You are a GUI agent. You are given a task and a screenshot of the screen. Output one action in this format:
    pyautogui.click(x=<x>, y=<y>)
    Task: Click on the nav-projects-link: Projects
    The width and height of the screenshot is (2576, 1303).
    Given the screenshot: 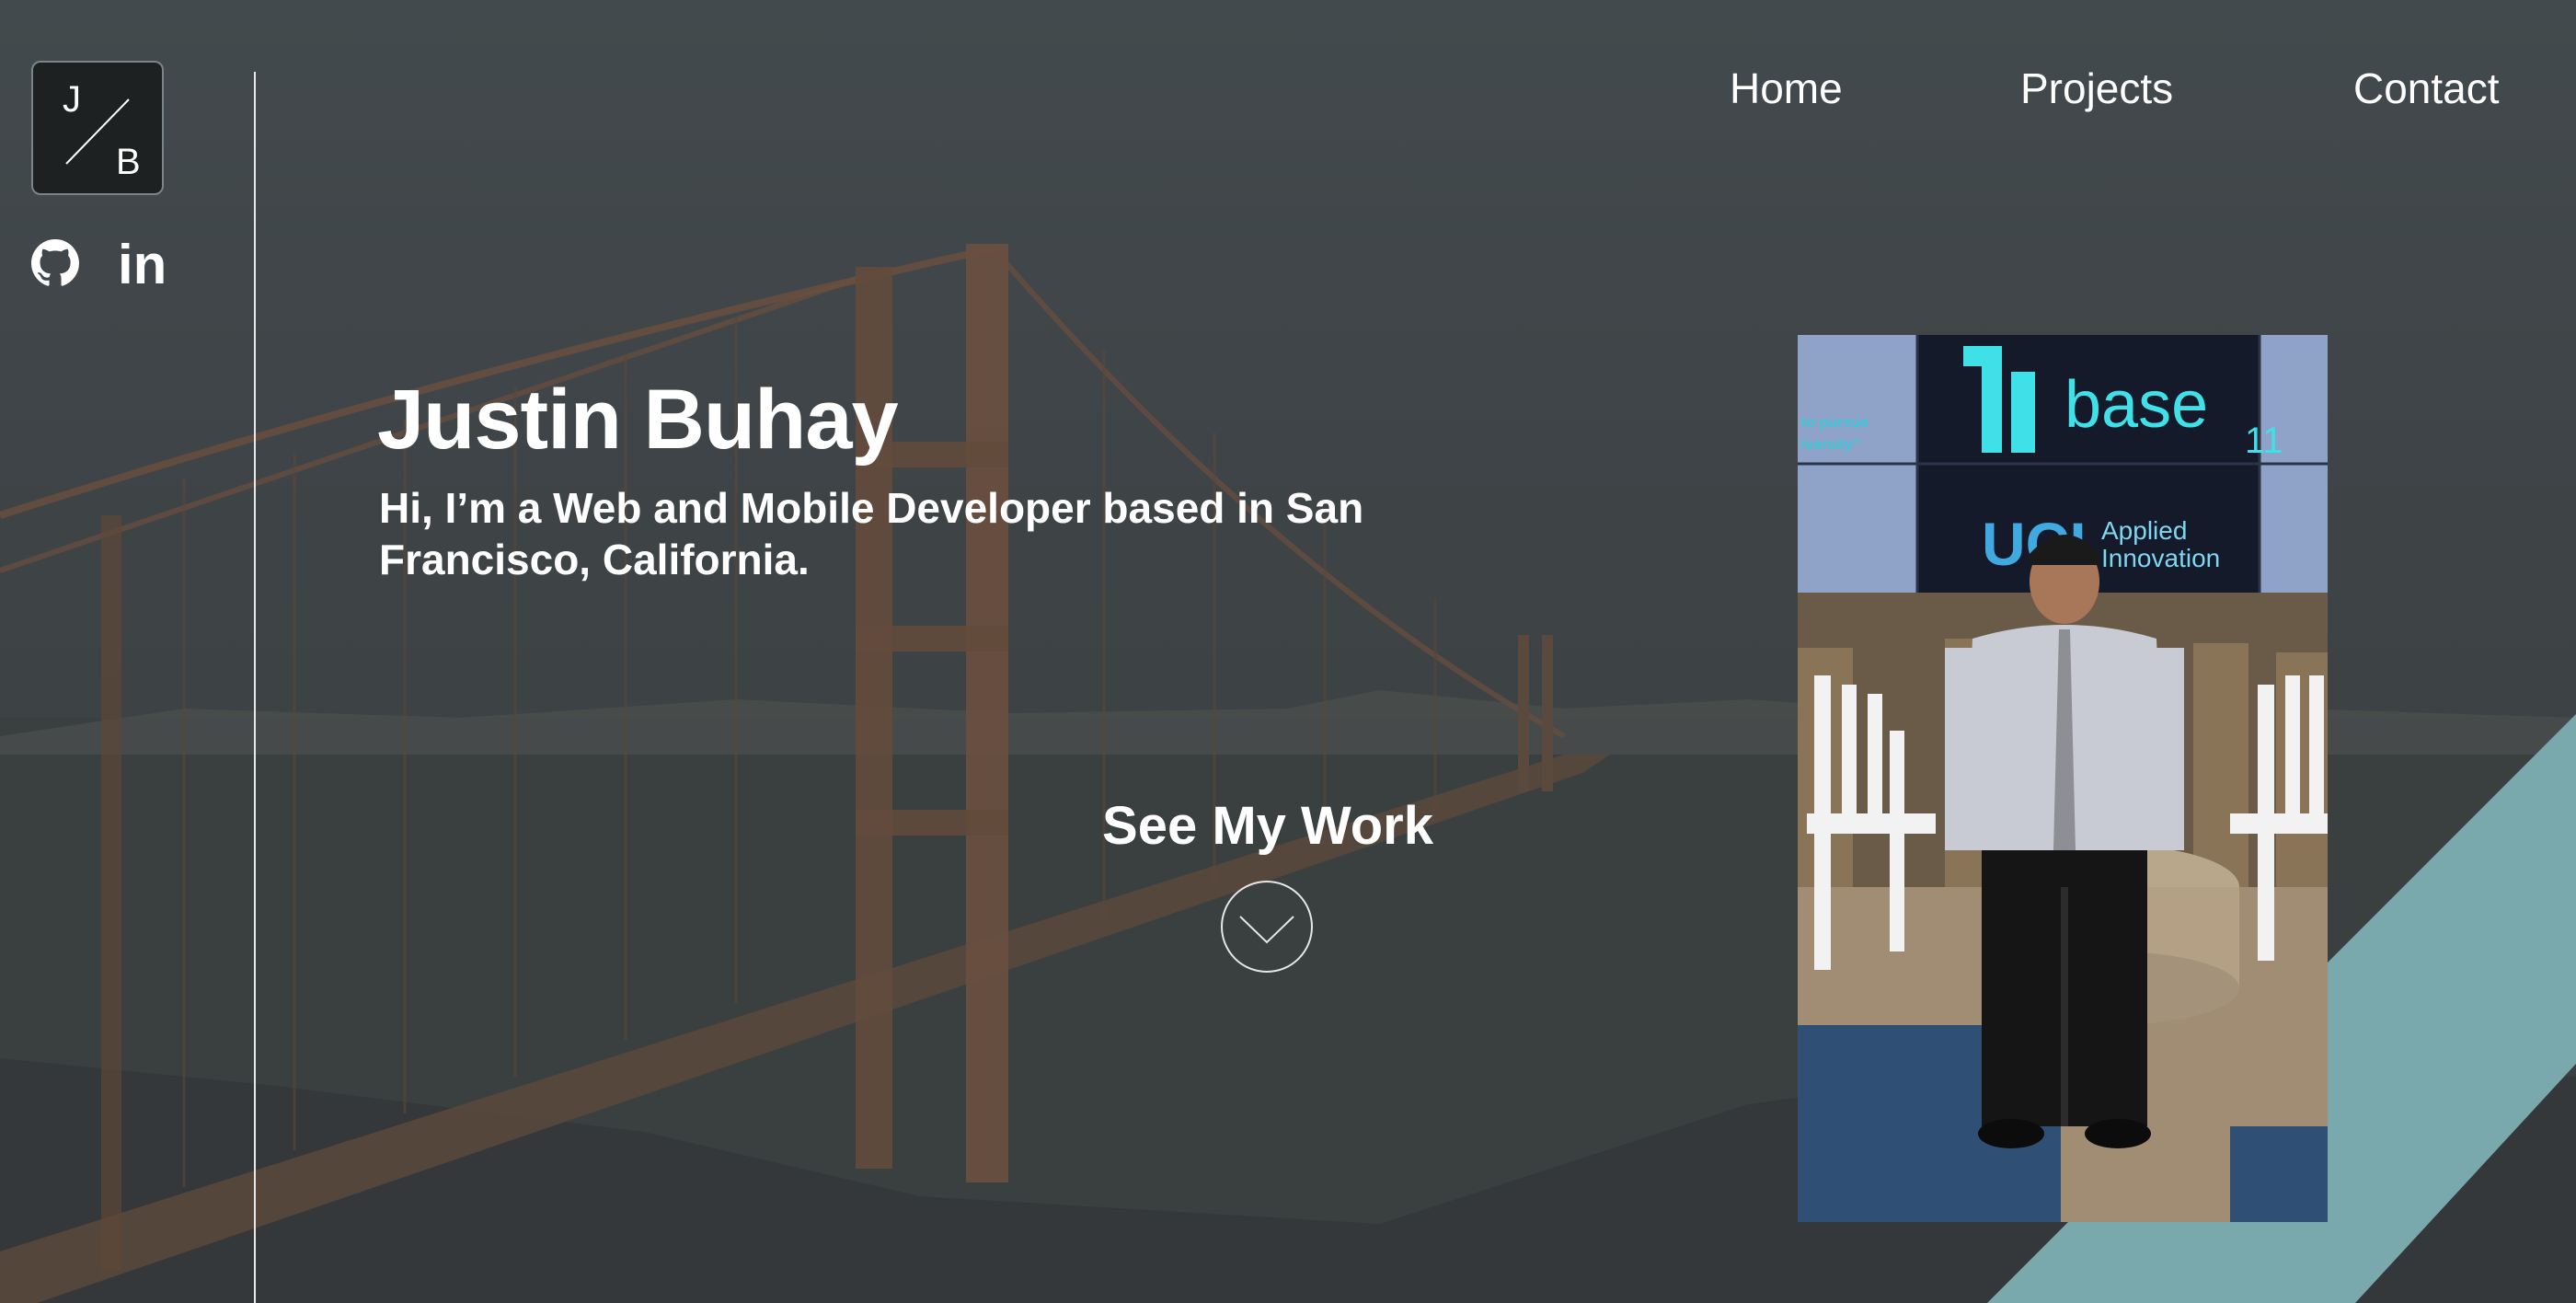 What is the action you would take?
    pyautogui.click(x=2096, y=88)
    